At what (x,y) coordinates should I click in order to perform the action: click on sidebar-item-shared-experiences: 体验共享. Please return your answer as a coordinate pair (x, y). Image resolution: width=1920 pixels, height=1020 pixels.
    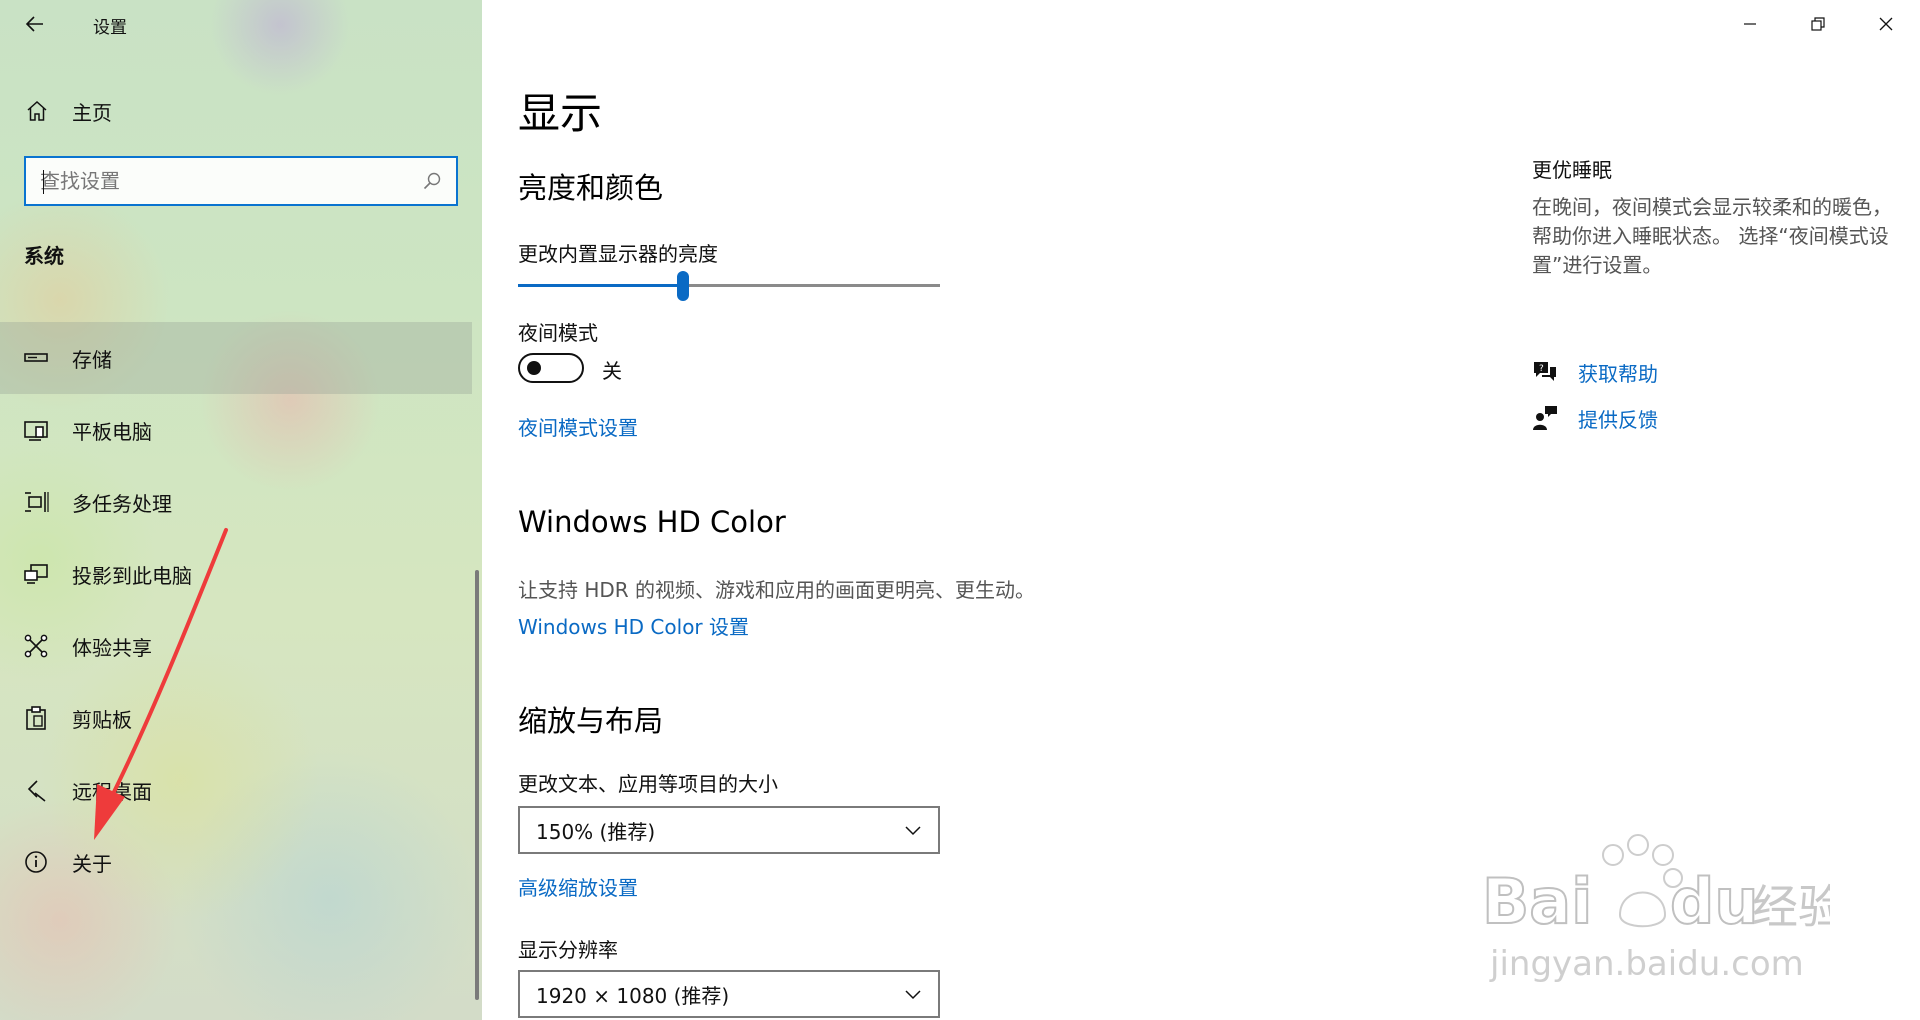
    Looking at the image, I should click on (236, 646).